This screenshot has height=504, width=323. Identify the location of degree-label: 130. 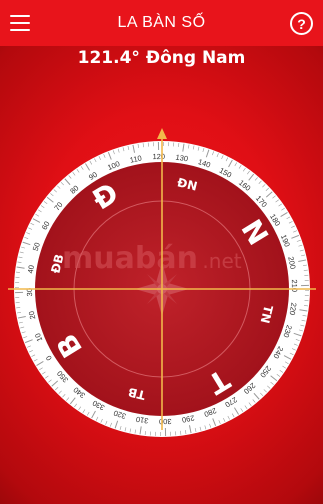
(182, 158).